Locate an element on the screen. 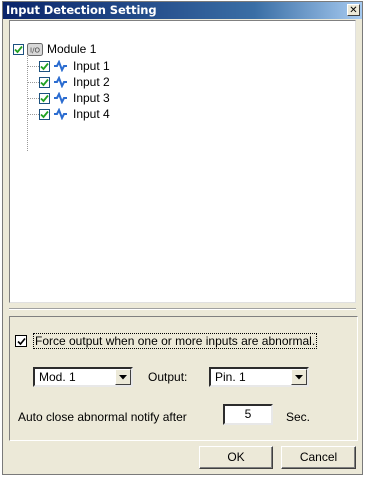  svg-text: I/O is located at coordinates (35, 50).